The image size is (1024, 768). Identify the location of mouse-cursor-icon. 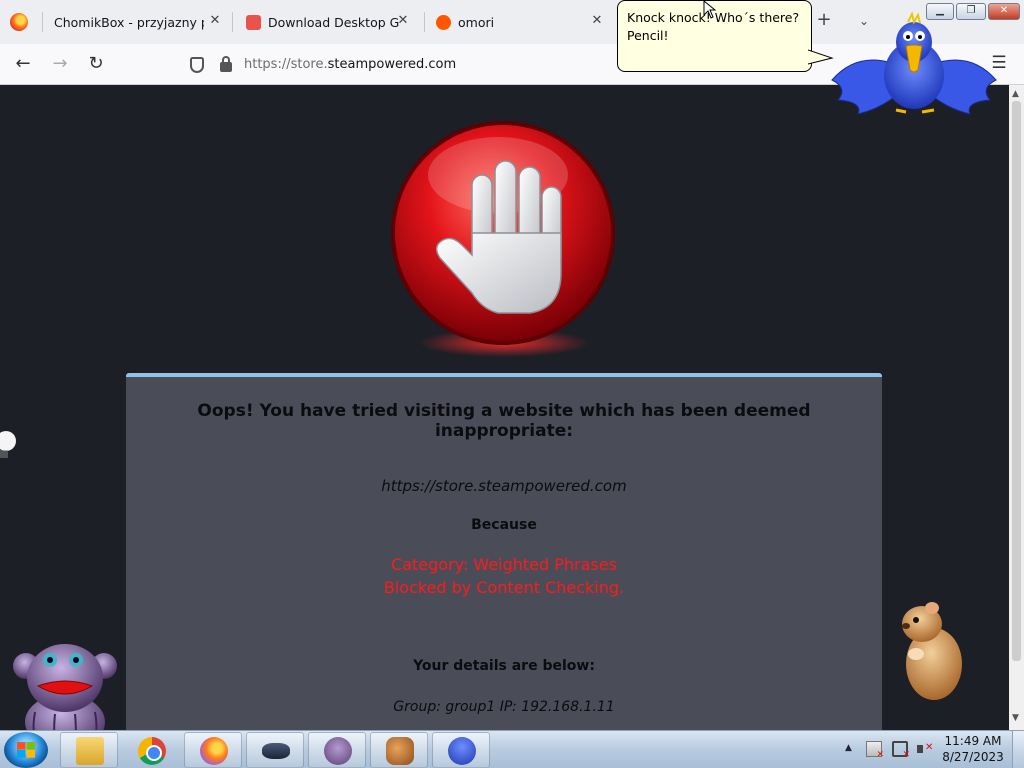
(710, 9).